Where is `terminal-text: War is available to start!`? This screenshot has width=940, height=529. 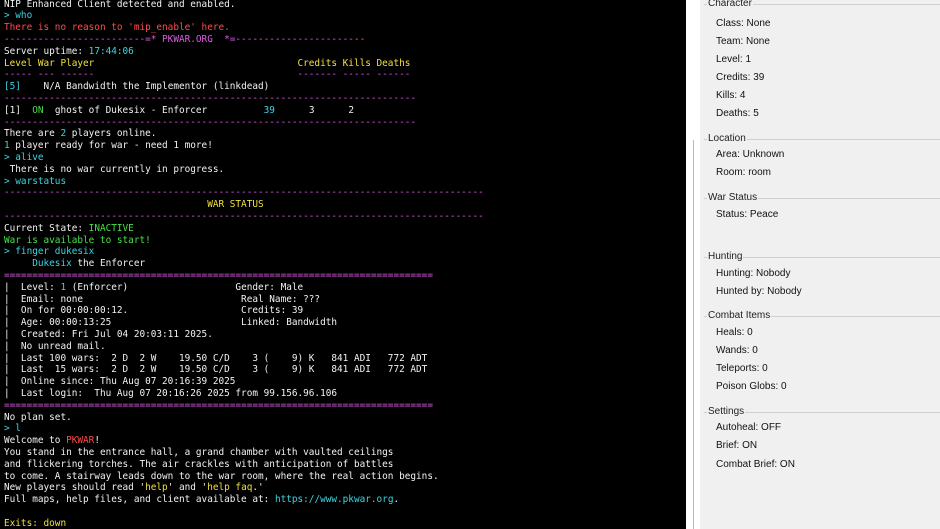
terminal-text: War is available to start! is located at coordinates (77, 240).